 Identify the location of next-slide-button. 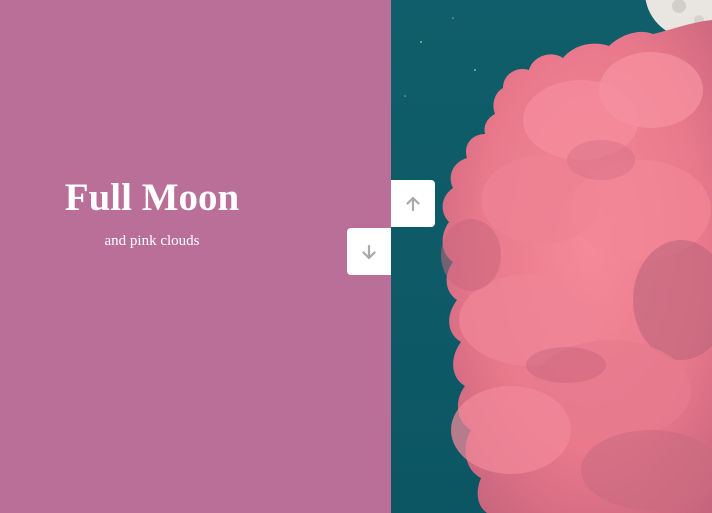
(369, 251).